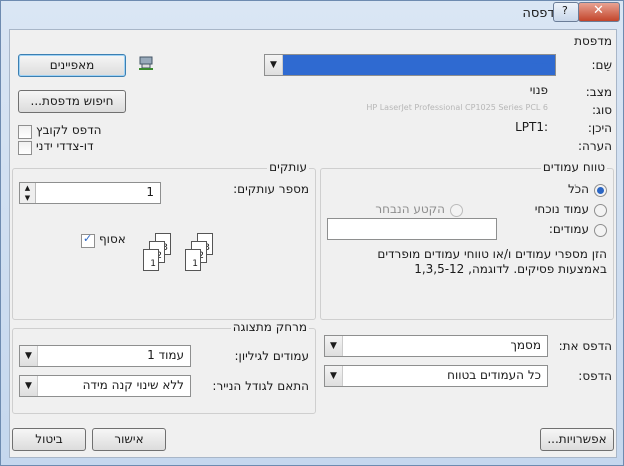 This screenshot has width=624, height=466. Describe the element at coordinates (271, 356) in the screenshot. I see `pages-per-sheet-label: עמודים לגיליון:` at that location.